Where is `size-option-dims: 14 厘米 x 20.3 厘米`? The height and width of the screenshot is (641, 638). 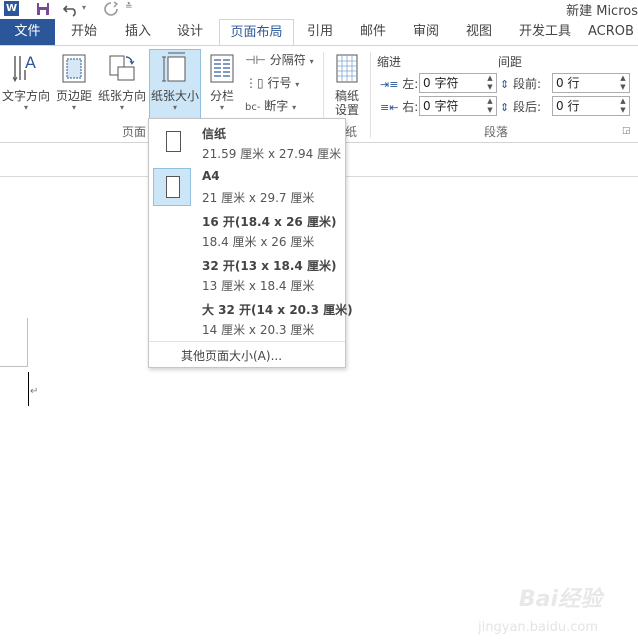 size-option-dims: 14 厘米 x 20.3 厘米 is located at coordinates (258, 330).